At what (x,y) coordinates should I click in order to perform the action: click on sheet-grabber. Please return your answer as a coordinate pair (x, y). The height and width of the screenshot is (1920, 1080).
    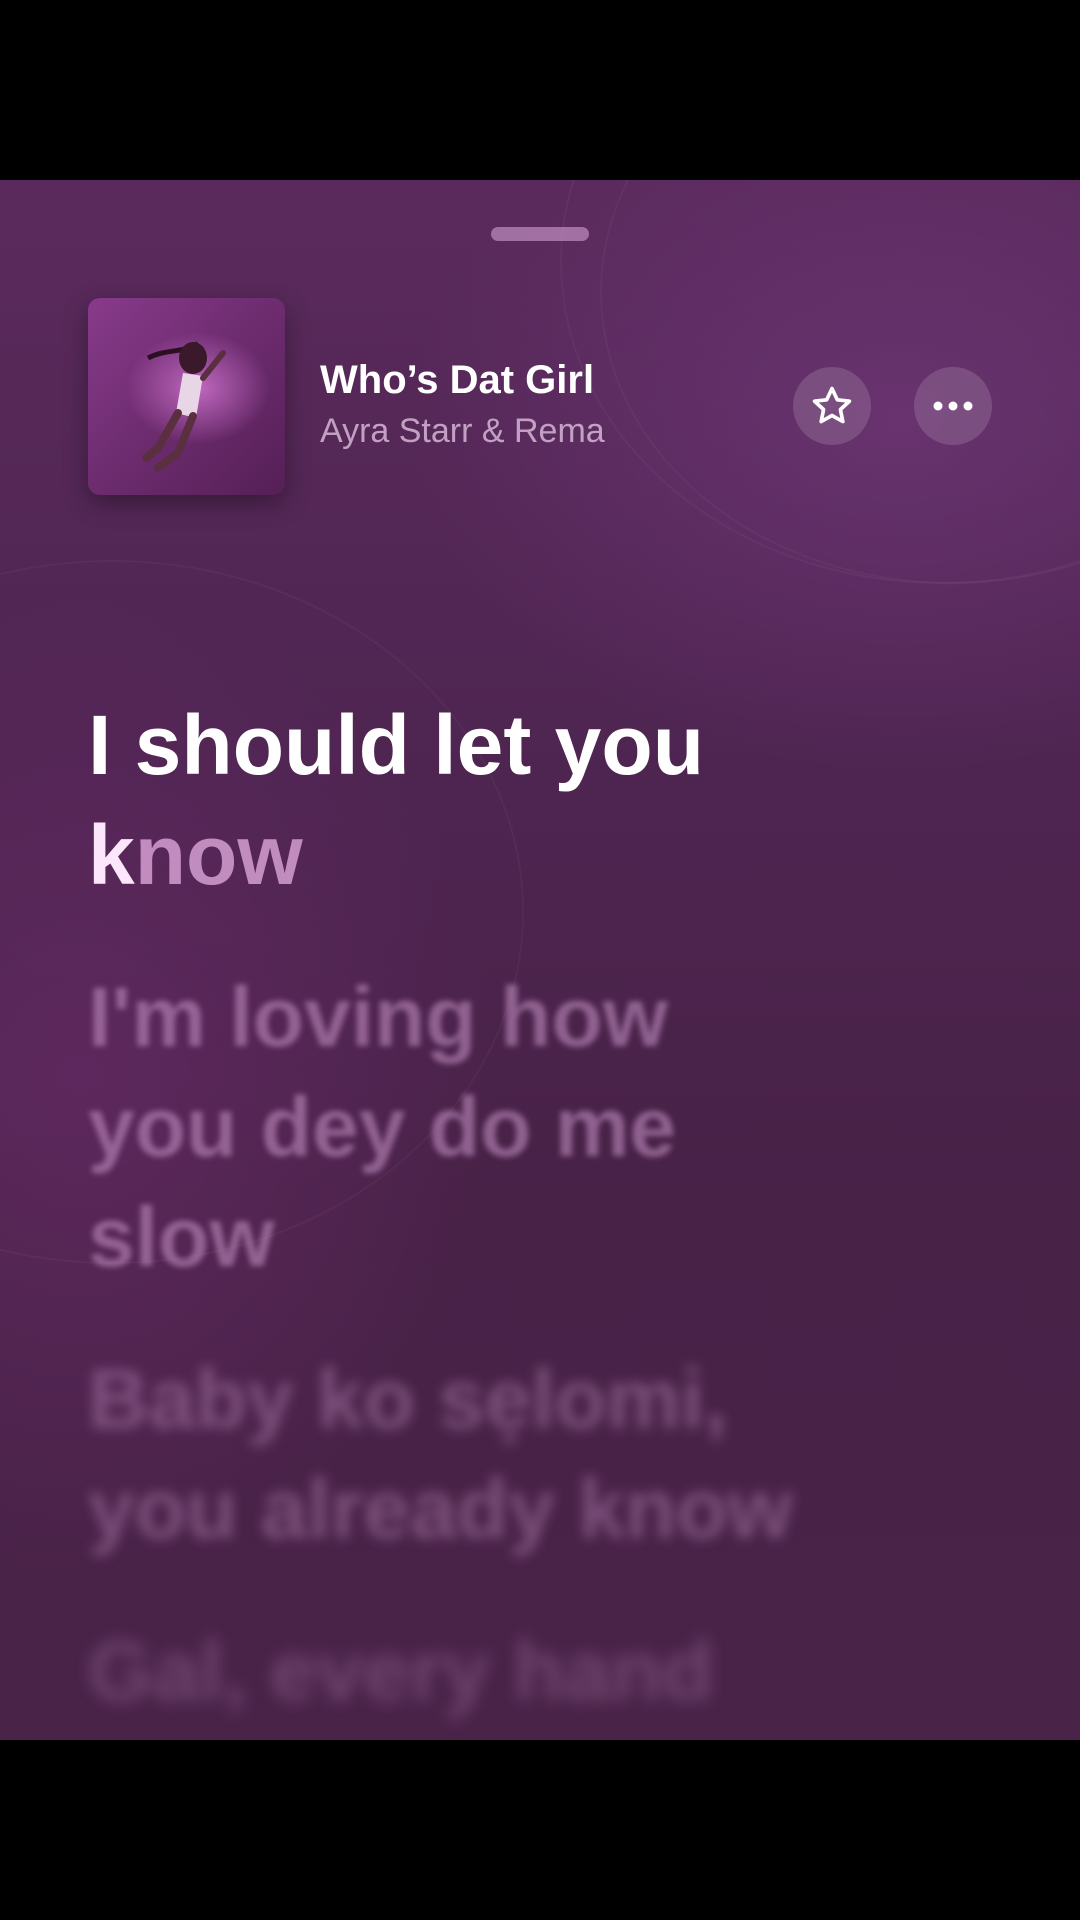
    Looking at the image, I should click on (540, 234).